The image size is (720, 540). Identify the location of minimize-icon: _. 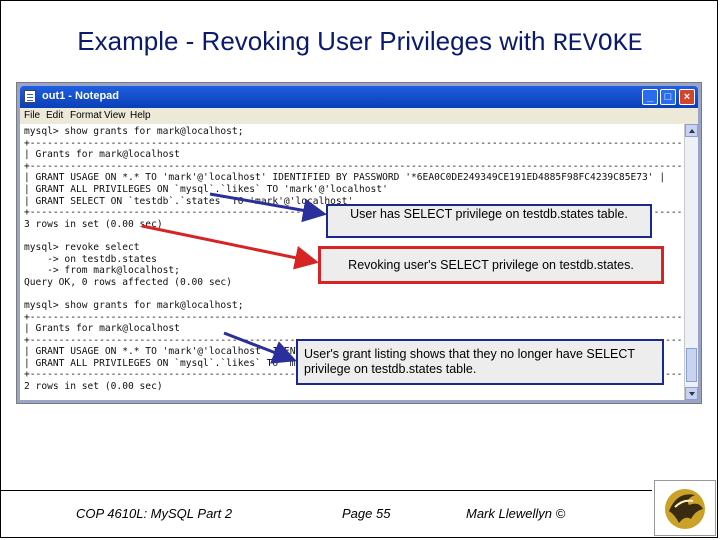
(650, 97).